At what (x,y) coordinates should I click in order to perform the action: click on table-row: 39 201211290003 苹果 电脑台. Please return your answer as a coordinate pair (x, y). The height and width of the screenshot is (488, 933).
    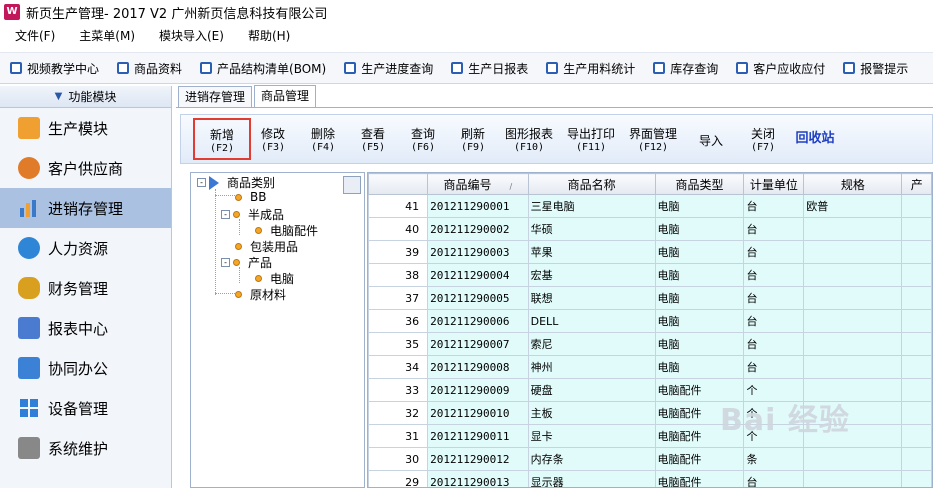
    Looking at the image, I should click on (650, 252).